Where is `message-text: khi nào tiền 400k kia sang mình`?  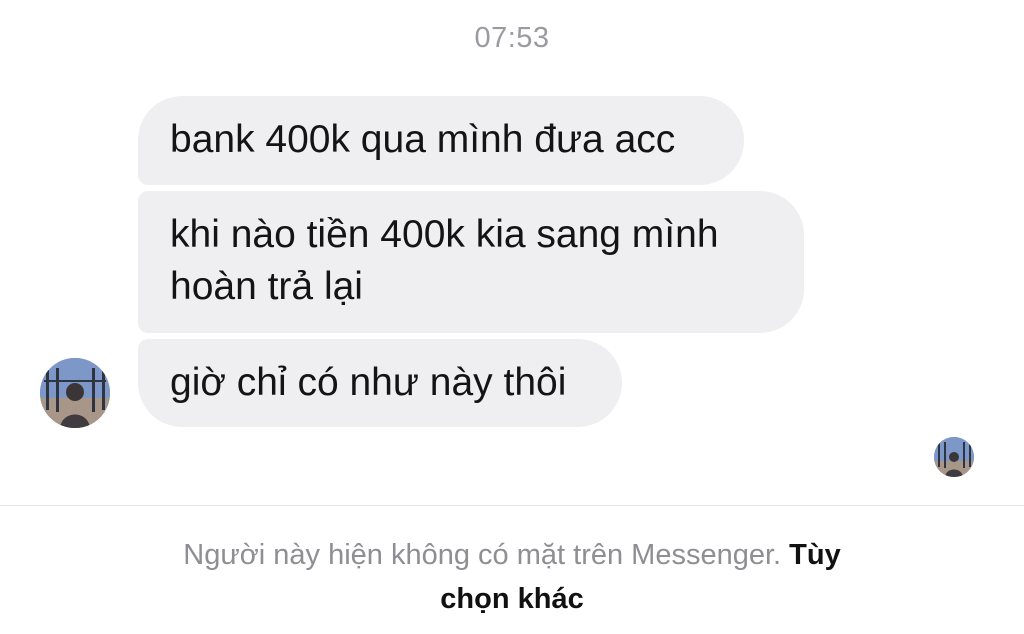 message-text: khi nào tiền 400k kia sang mình is located at coordinates (444, 234).